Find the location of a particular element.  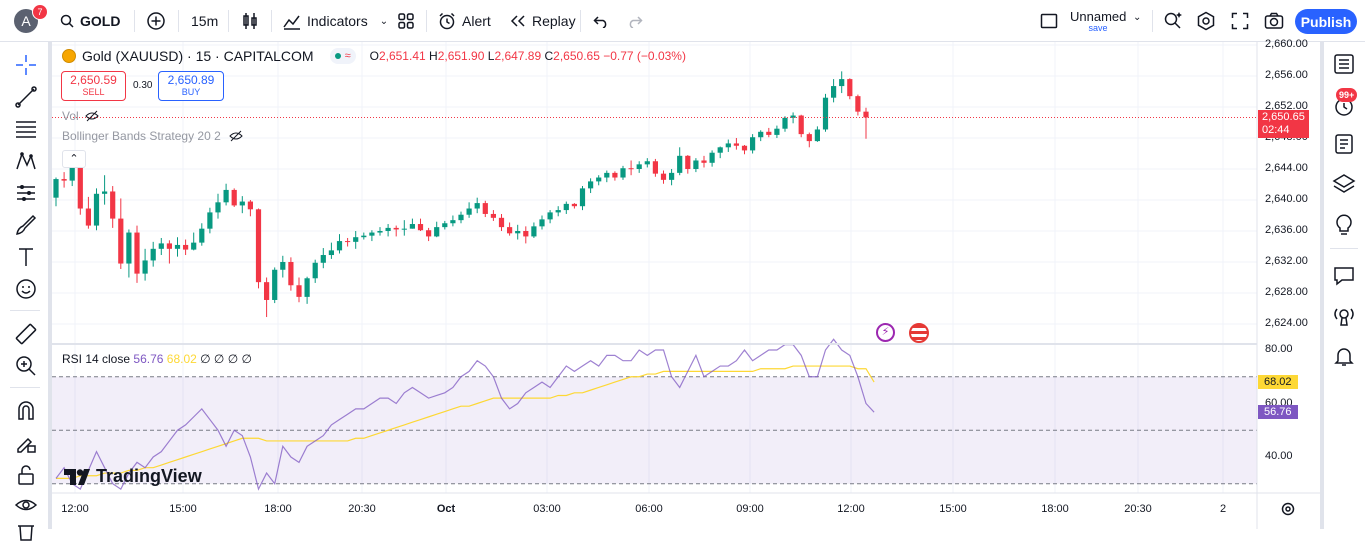

brush-icon is located at coordinates (26, 225).